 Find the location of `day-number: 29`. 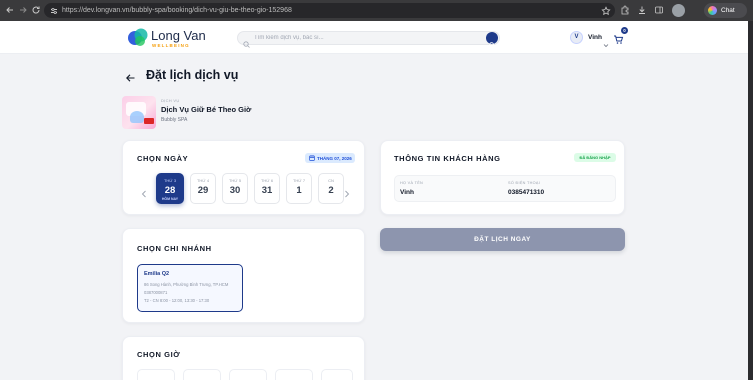

day-number: 29 is located at coordinates (203, 190).